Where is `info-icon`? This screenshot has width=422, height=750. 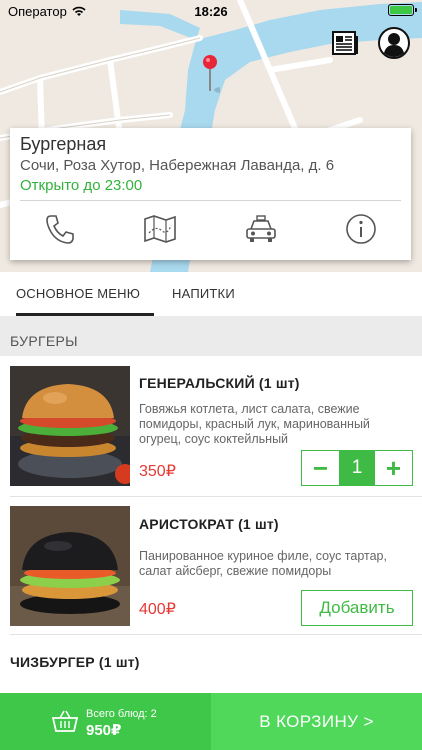
info-icon is located at coordinates (361, 229).